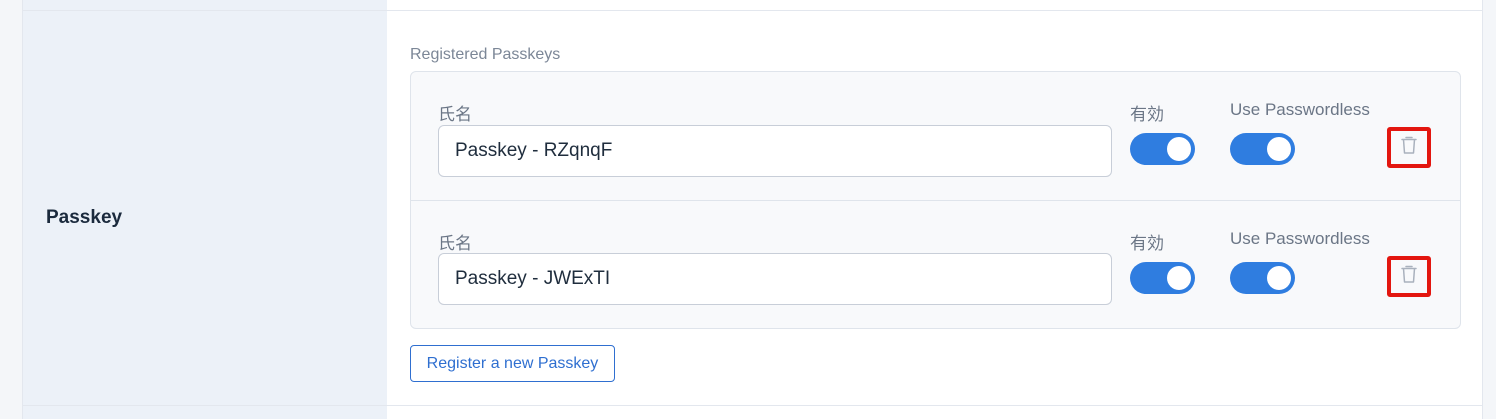 This screenshot has width=1496, height=419. Describe the element at coordinates (84, 217) in the screenshot. I see `passkey-row-label: Passkey` at that location.